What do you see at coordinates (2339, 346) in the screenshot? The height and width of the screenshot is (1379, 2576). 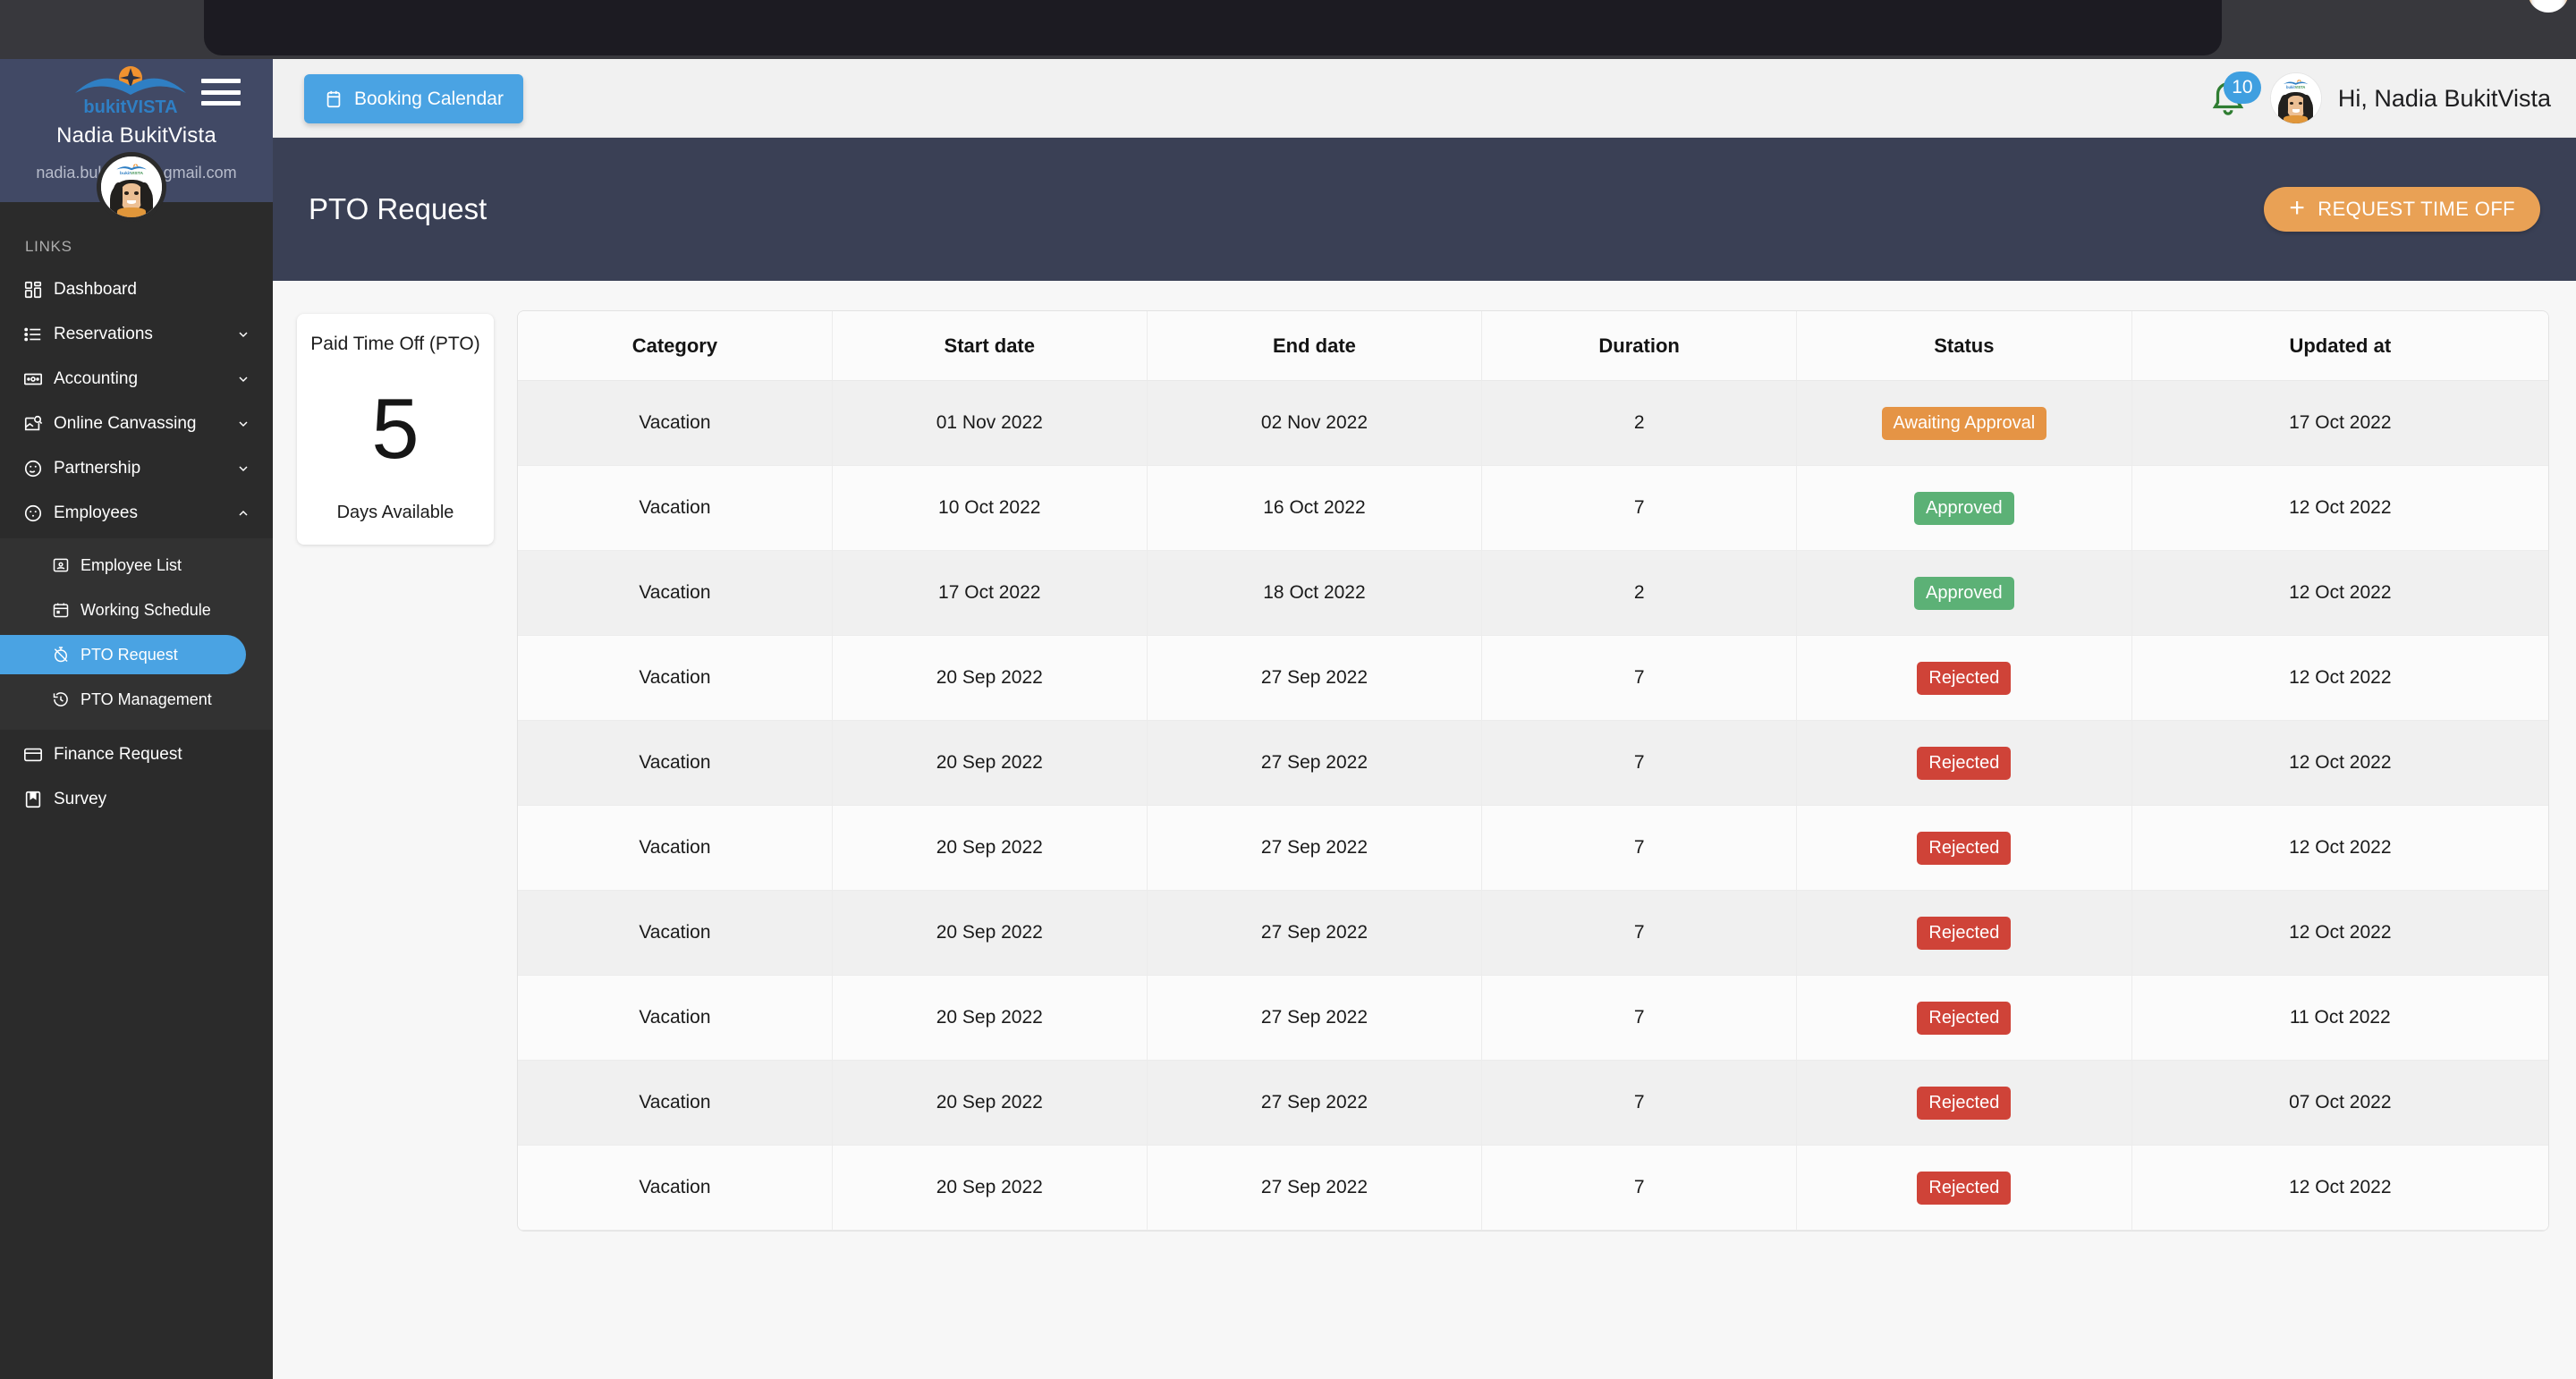 I see `column-header-updated-at: Updated at` at bounding box center [2339, 346].